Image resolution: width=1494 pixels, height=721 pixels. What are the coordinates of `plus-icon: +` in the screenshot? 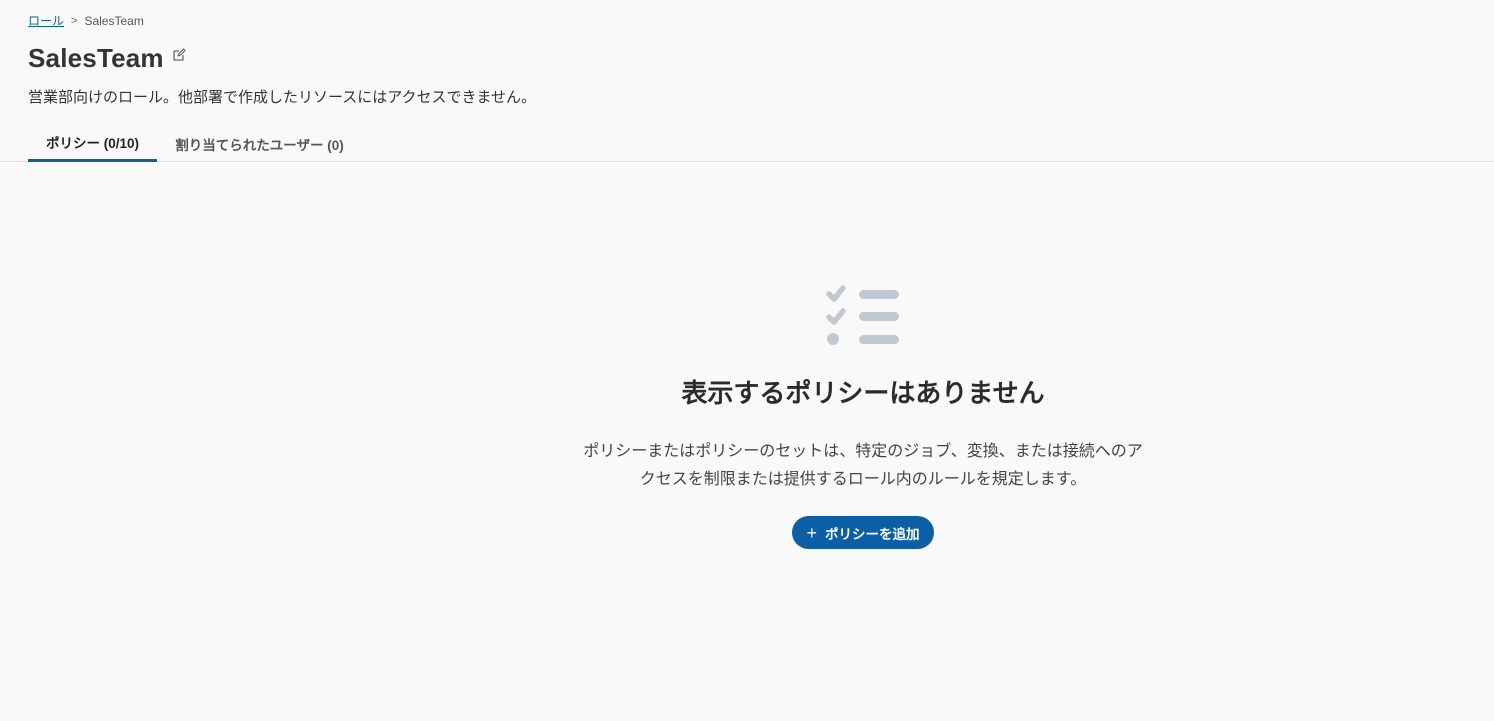 It's located at (811, 532).